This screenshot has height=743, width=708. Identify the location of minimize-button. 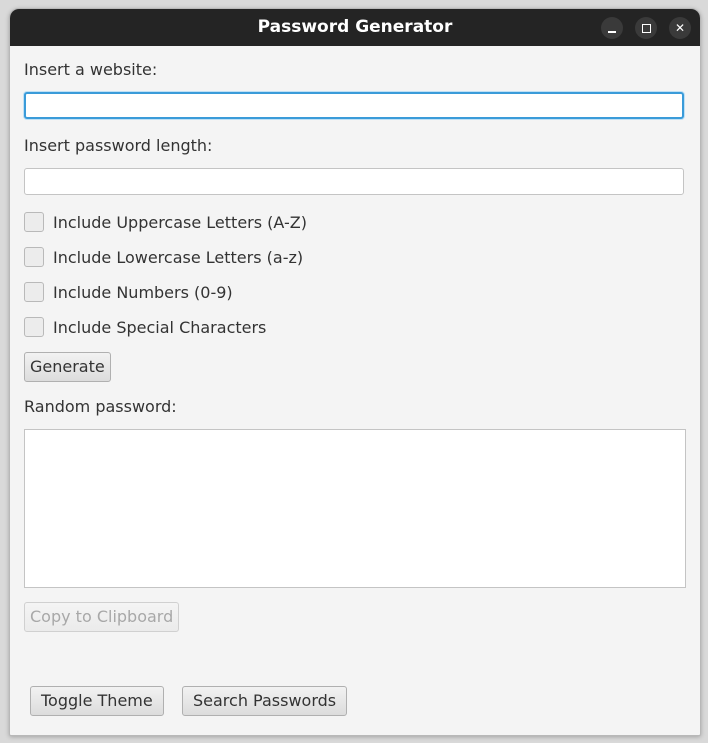
(612, 28).